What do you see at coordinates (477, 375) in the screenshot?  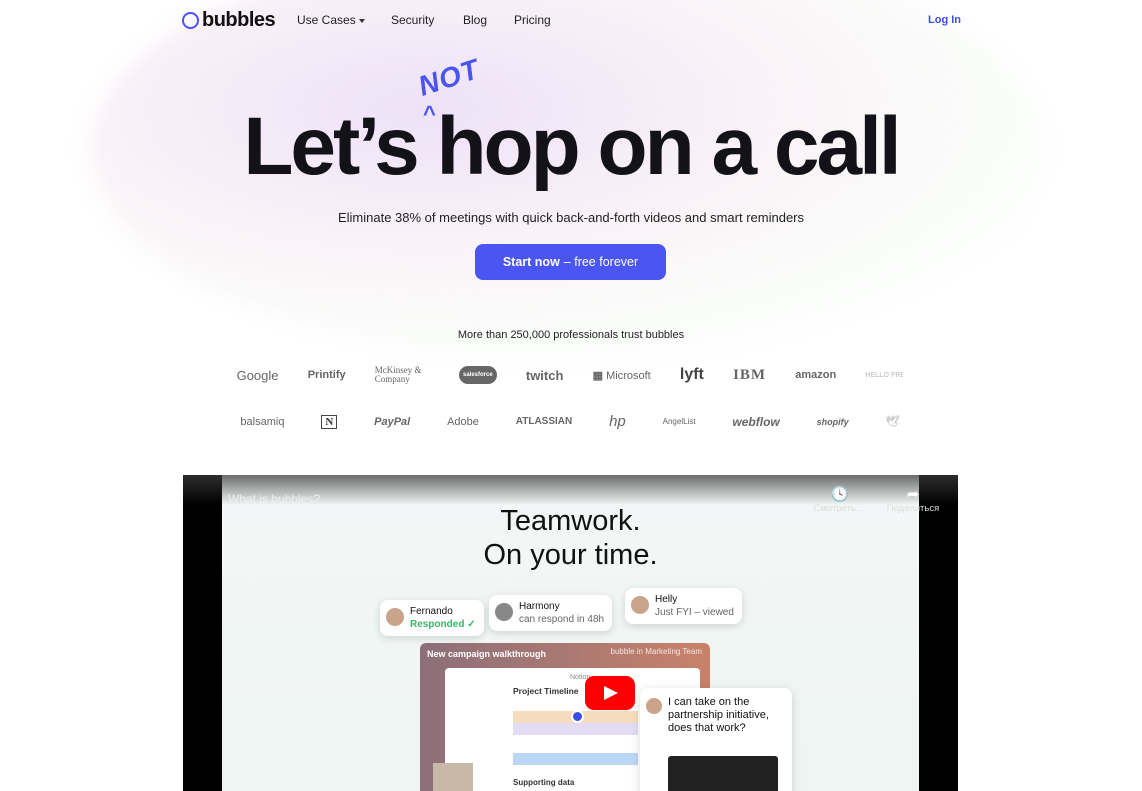 I see `company-logo: salesforce` at bounding box center [477, 375].